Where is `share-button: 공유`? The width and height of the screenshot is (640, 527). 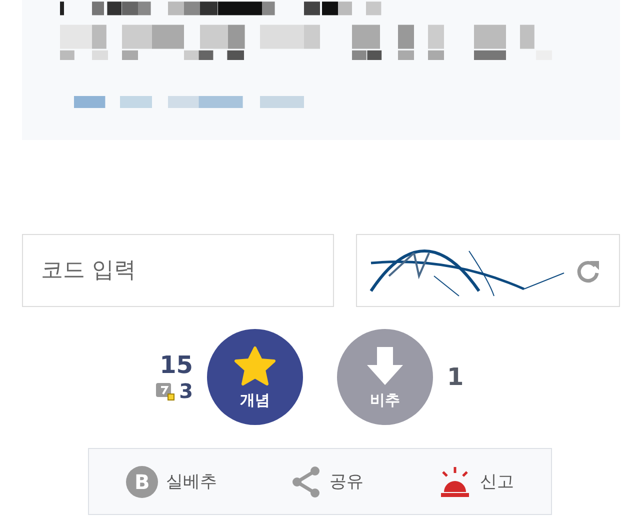 share-button: 공유 is located at coordinates (327, 482).